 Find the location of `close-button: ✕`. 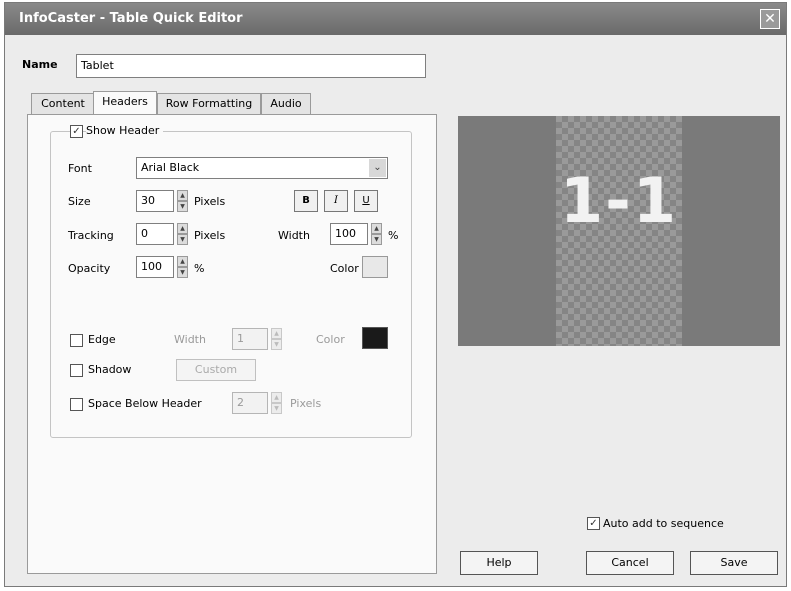

close-button: ✕ is located at coordinates (770, 19).